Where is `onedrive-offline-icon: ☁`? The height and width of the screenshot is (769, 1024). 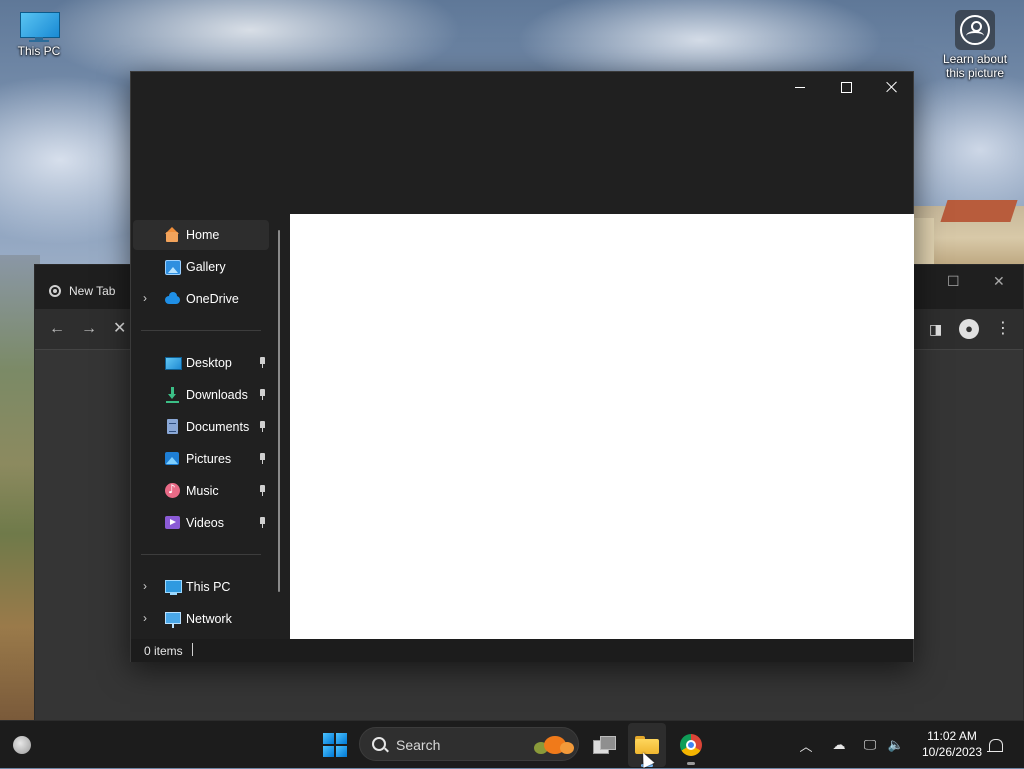
onedrive-offline-icon: ☁ is located at coordinates (839, 744).